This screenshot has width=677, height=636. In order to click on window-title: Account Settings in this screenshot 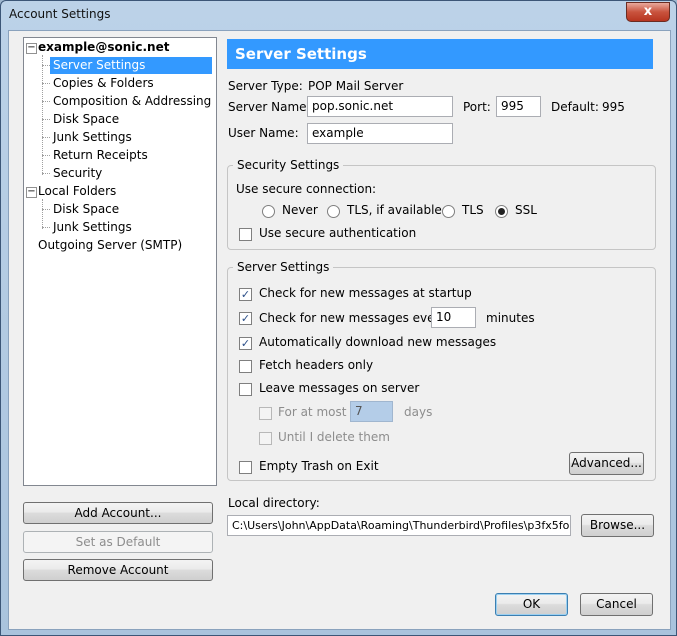, I will do `click(60, 14)`.